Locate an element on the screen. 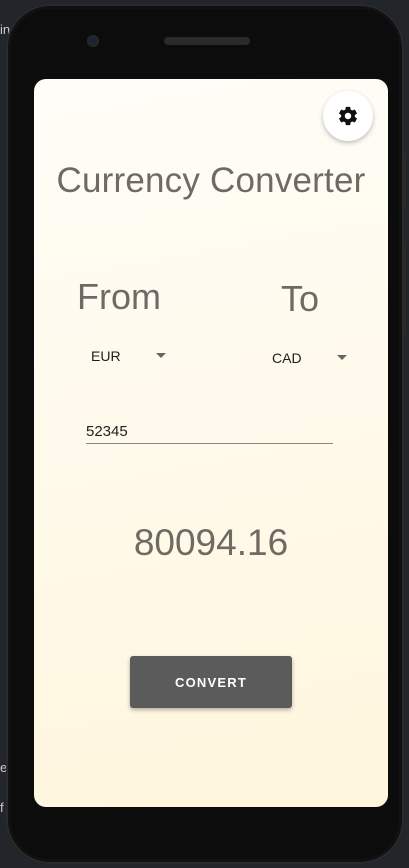 The width and height of the screenshot is (409, 868). power-button is located at coordinates (404, 181).